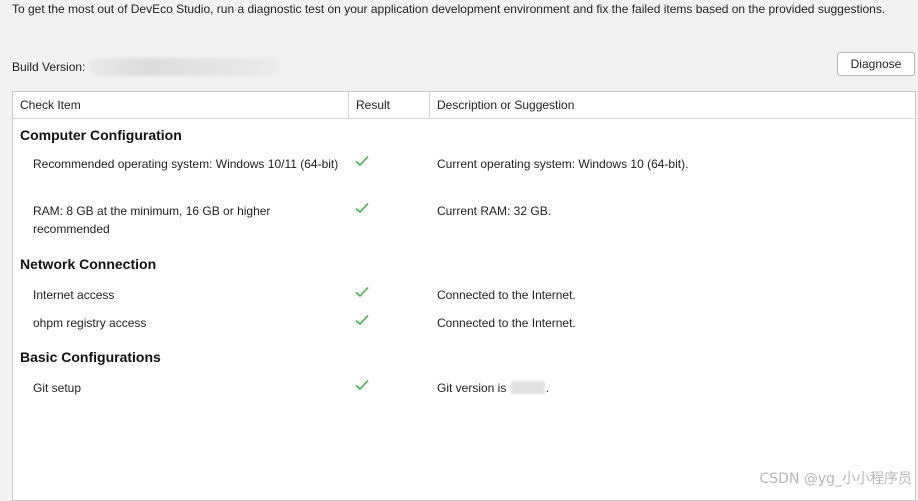 The width and height of the screenshot is (918, 501). I want to click on git-version-prefix: Git version is, so click(472, 388).